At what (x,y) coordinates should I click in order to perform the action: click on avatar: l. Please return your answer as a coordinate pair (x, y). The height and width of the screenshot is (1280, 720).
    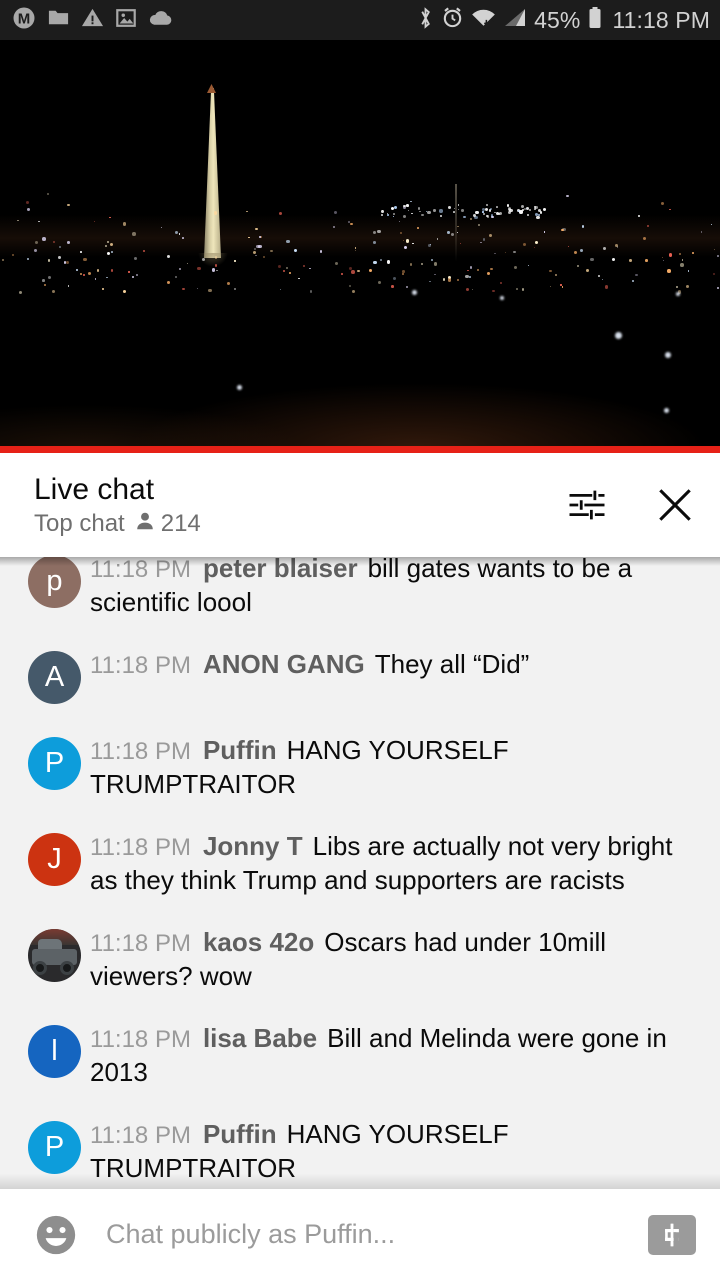
    Looking at the image, I should click on (54, 1051).